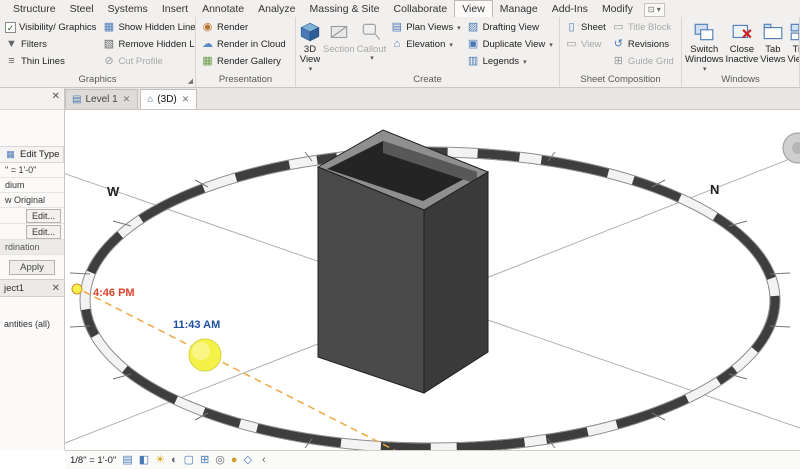  I want to click on revisions-label: Revisions, so click(648, 44).